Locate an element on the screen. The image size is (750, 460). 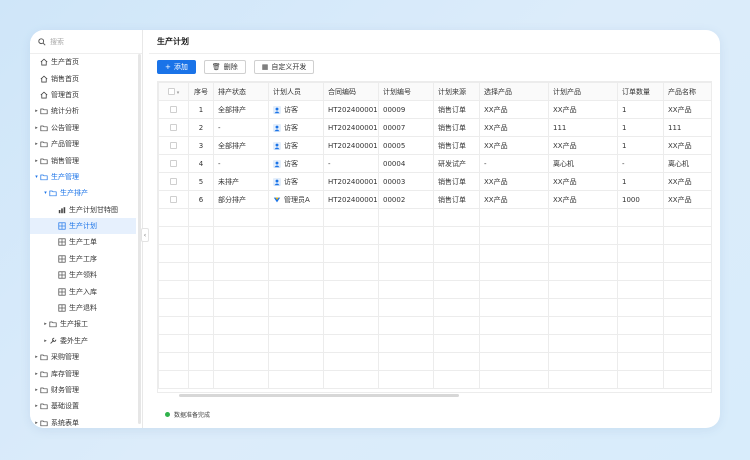
admin-avatar-icon is located at coordinates (277, 200).